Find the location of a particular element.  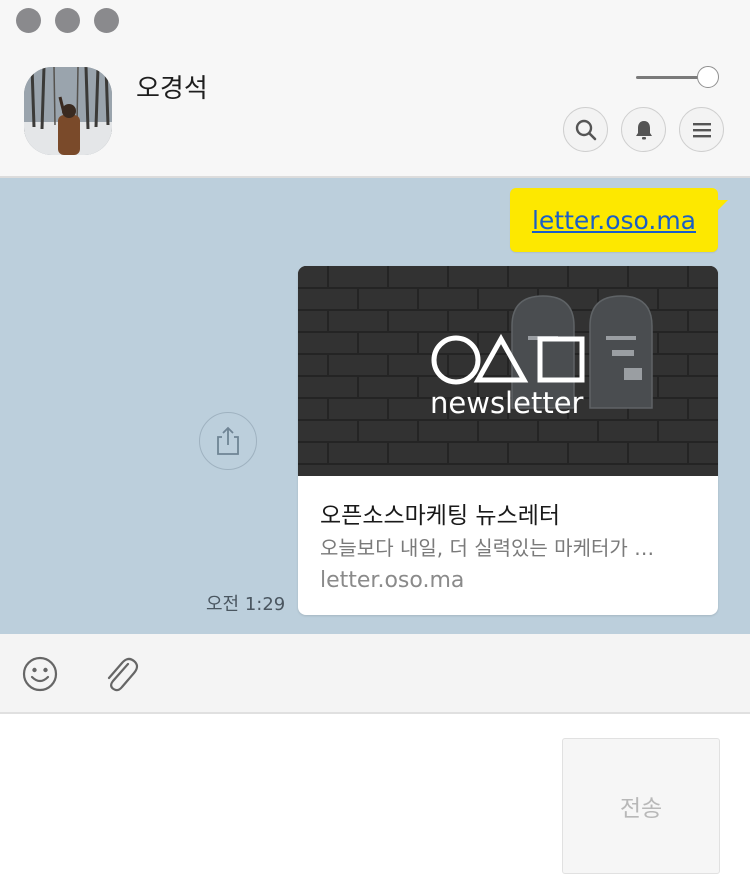

share-button is located at coordinates (228, 441).